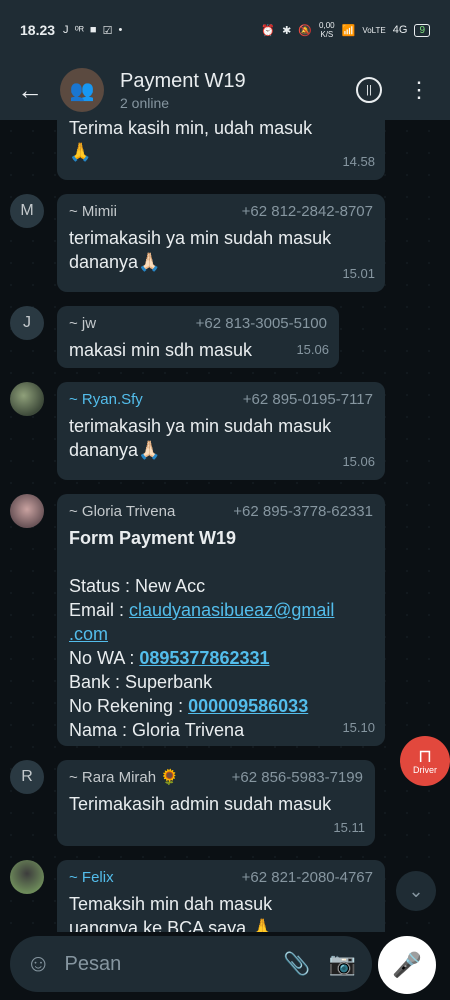  I want to click on chat-subtitle: 2 online, so click(145, 102).